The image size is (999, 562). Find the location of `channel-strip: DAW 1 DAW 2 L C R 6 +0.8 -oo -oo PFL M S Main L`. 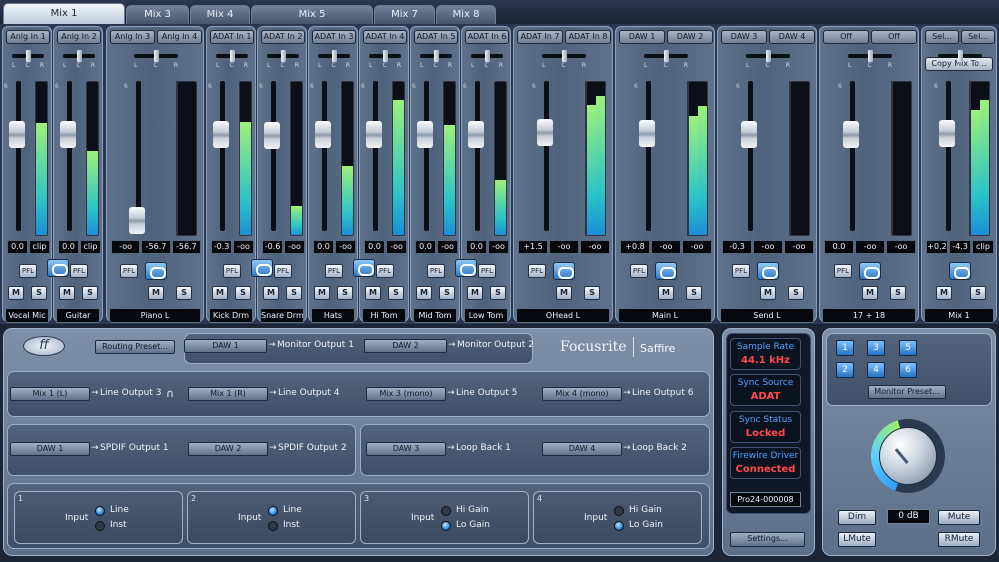

channel-strip: DAW 1 DAW 2 L C R 6 +0.8 -oo -oo PFL M S Main L is located at coordinates (665, 174).